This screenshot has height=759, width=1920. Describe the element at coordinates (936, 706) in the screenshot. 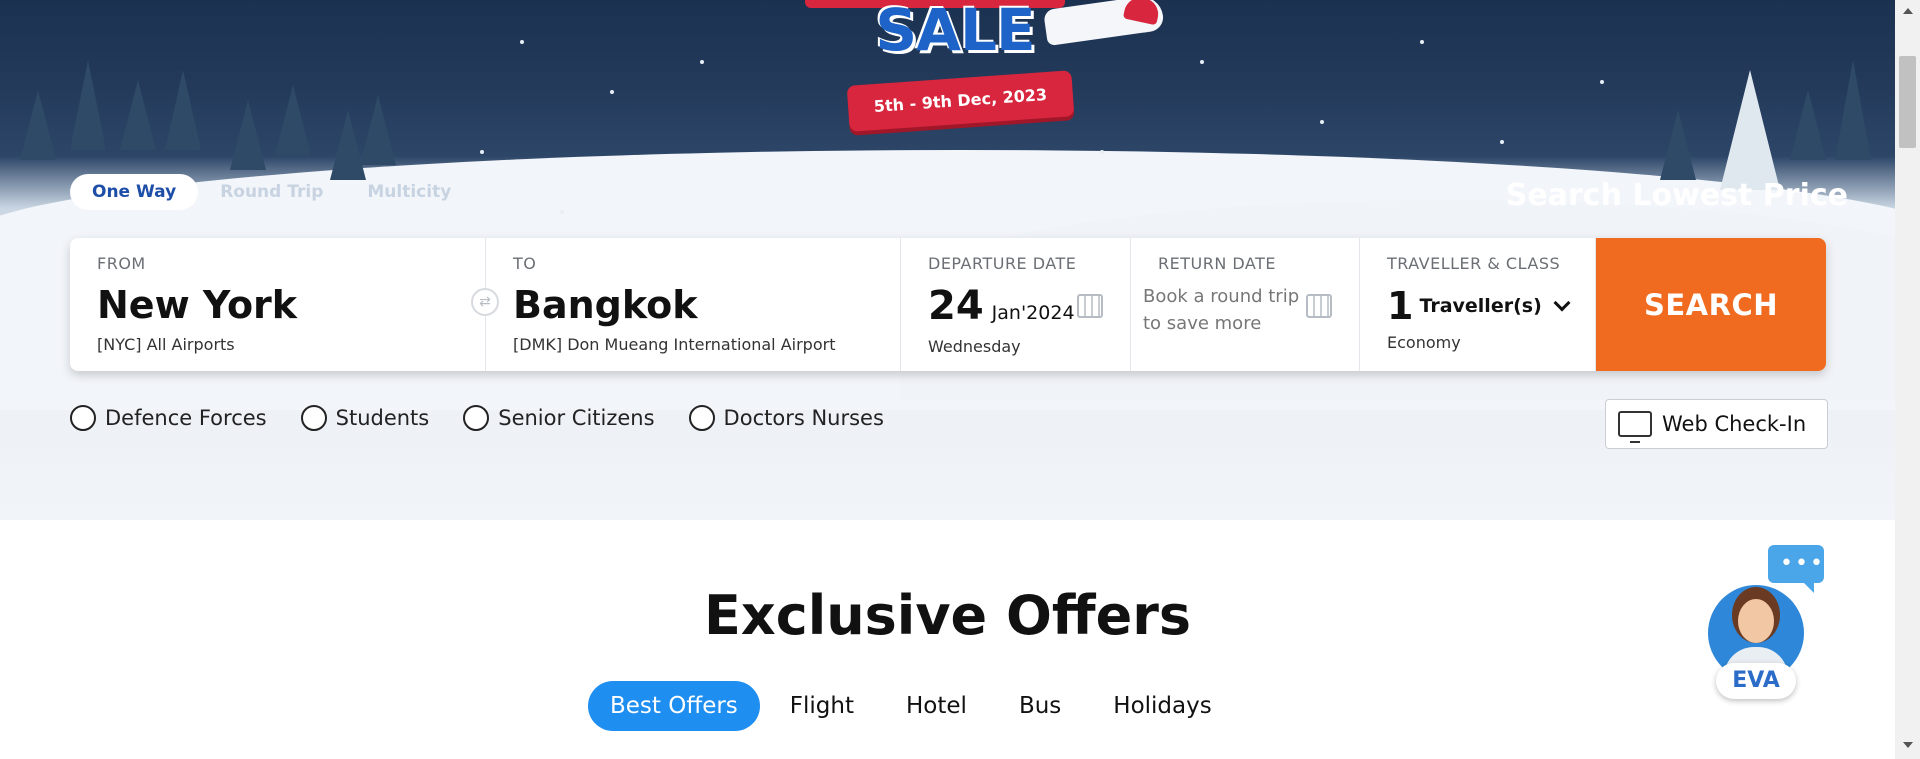

I see `tab-hotel: Hotel` at that location.